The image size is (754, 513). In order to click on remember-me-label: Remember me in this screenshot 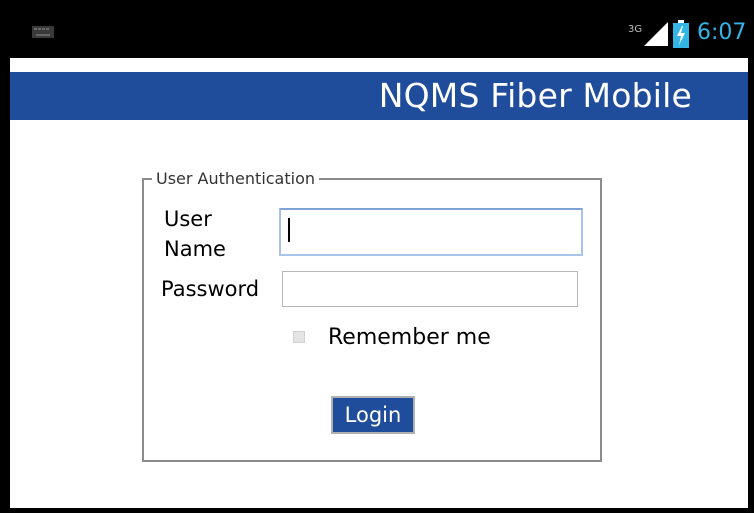, I will do `click(409, 337)`.